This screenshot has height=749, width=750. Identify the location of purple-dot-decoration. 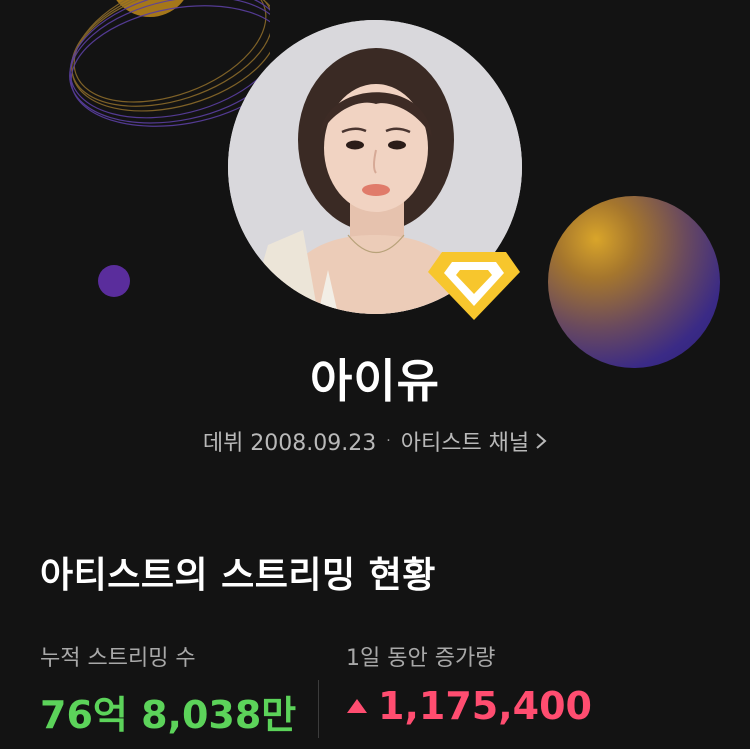
(114, 281).